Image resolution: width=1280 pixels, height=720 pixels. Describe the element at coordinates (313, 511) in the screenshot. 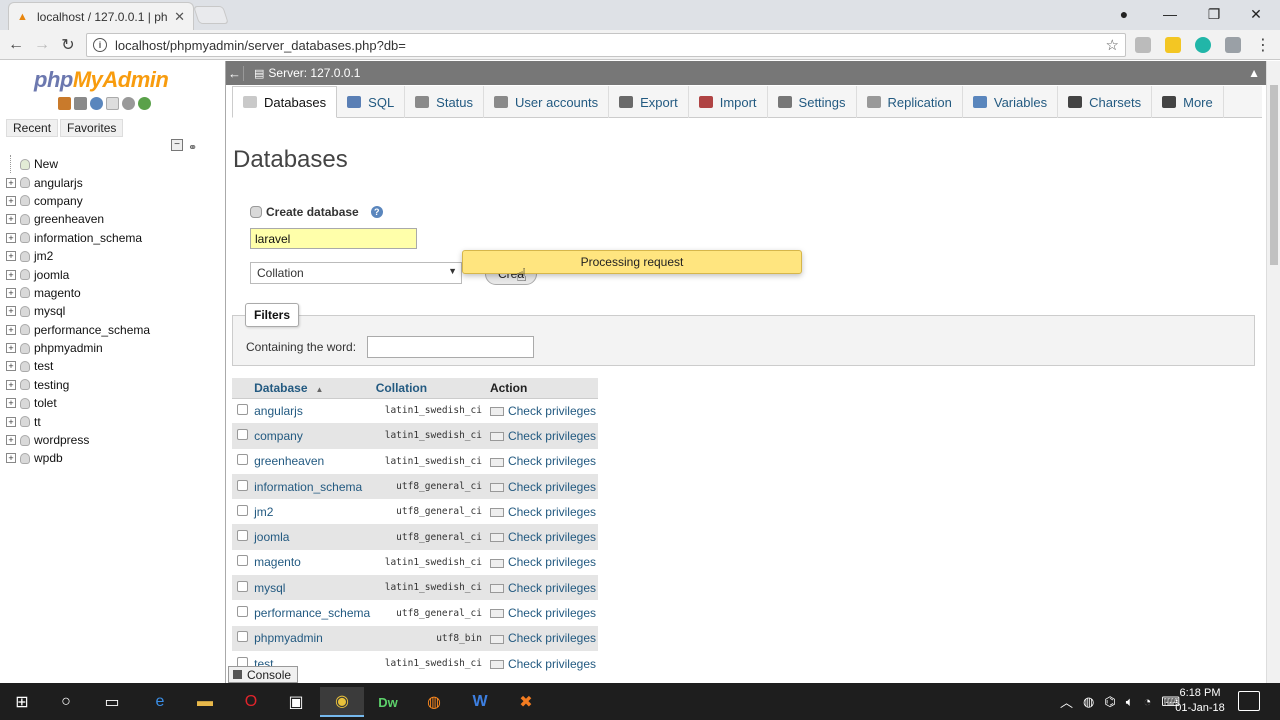

I see `database-name-link: jm2` at that location.